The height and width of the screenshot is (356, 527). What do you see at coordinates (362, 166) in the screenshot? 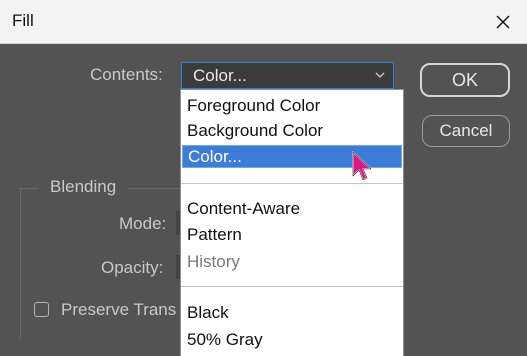
I see `mouse-pointer-icon` at bounding box center [362, 166].